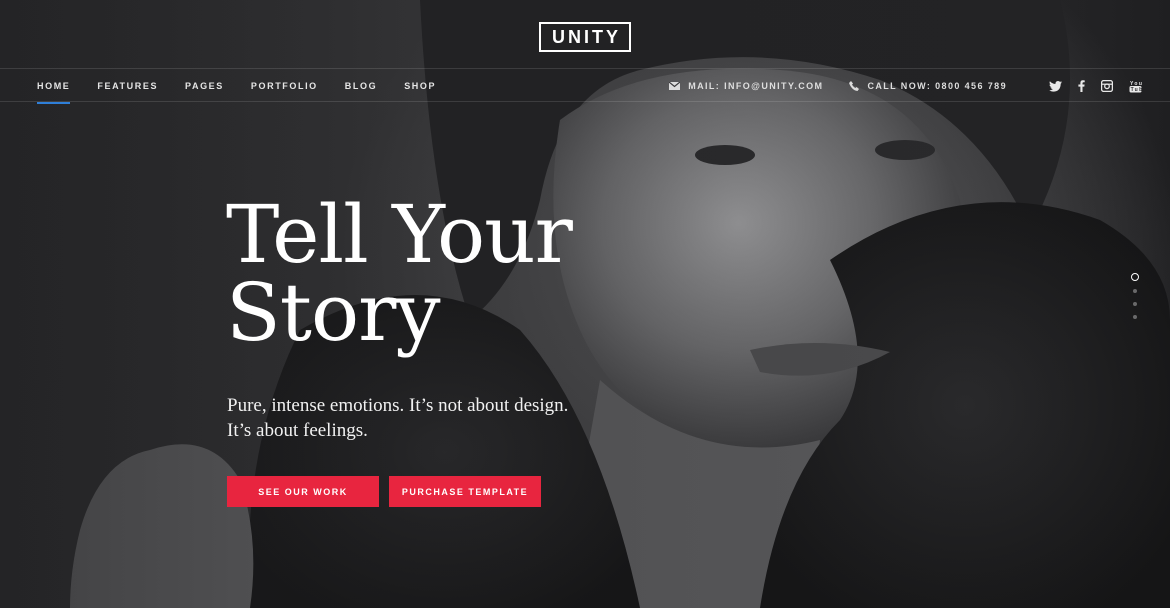 The height and width of the screenshot is (608, 1170). Describe the element at coordinates (675, 86) in the screenshot. I see `envelope-icon` at that location.